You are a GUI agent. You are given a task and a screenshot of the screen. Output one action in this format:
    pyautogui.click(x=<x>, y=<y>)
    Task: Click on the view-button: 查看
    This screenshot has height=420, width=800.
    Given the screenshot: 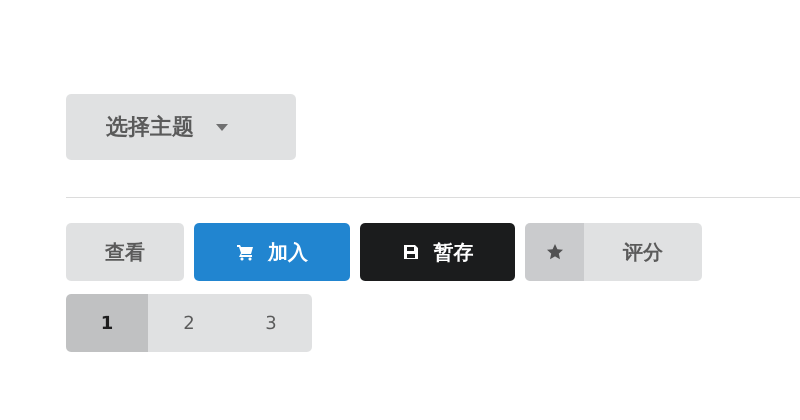 What is the action you would take?
    pyautogui.click(x=125, y=252)
    